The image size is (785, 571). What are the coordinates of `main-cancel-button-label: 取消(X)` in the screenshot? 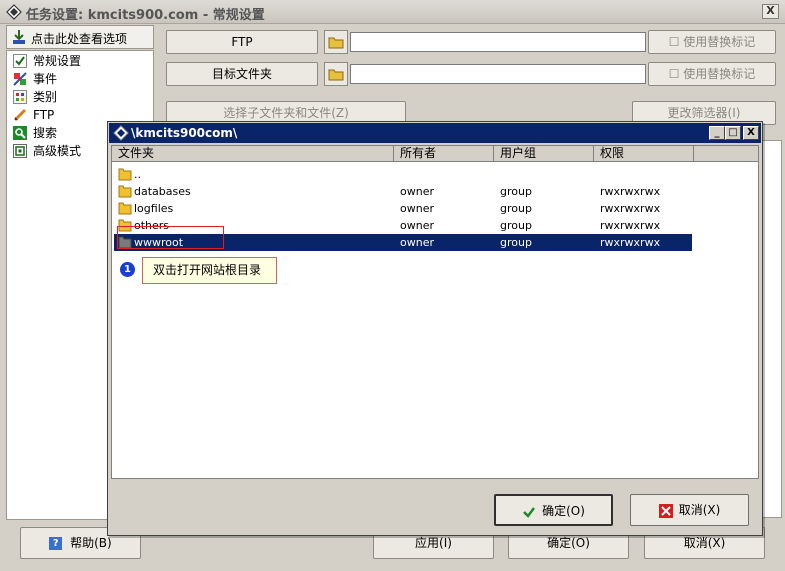 It's located at (704, 543).